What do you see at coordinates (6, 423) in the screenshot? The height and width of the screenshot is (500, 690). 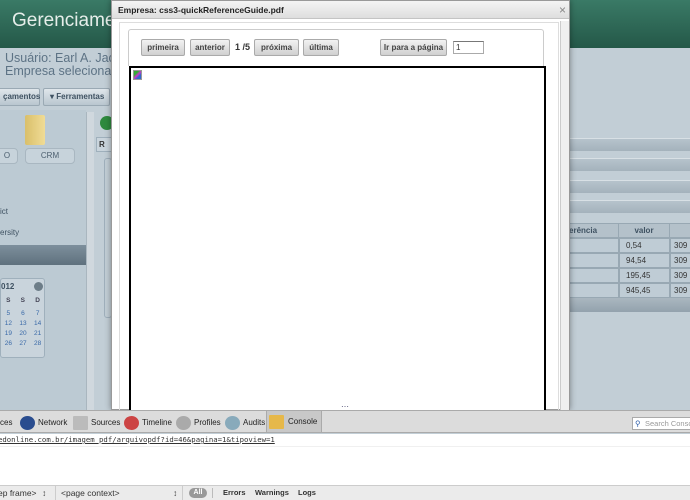 I see `tab-resources: ces` at bounding box center [6, 423].